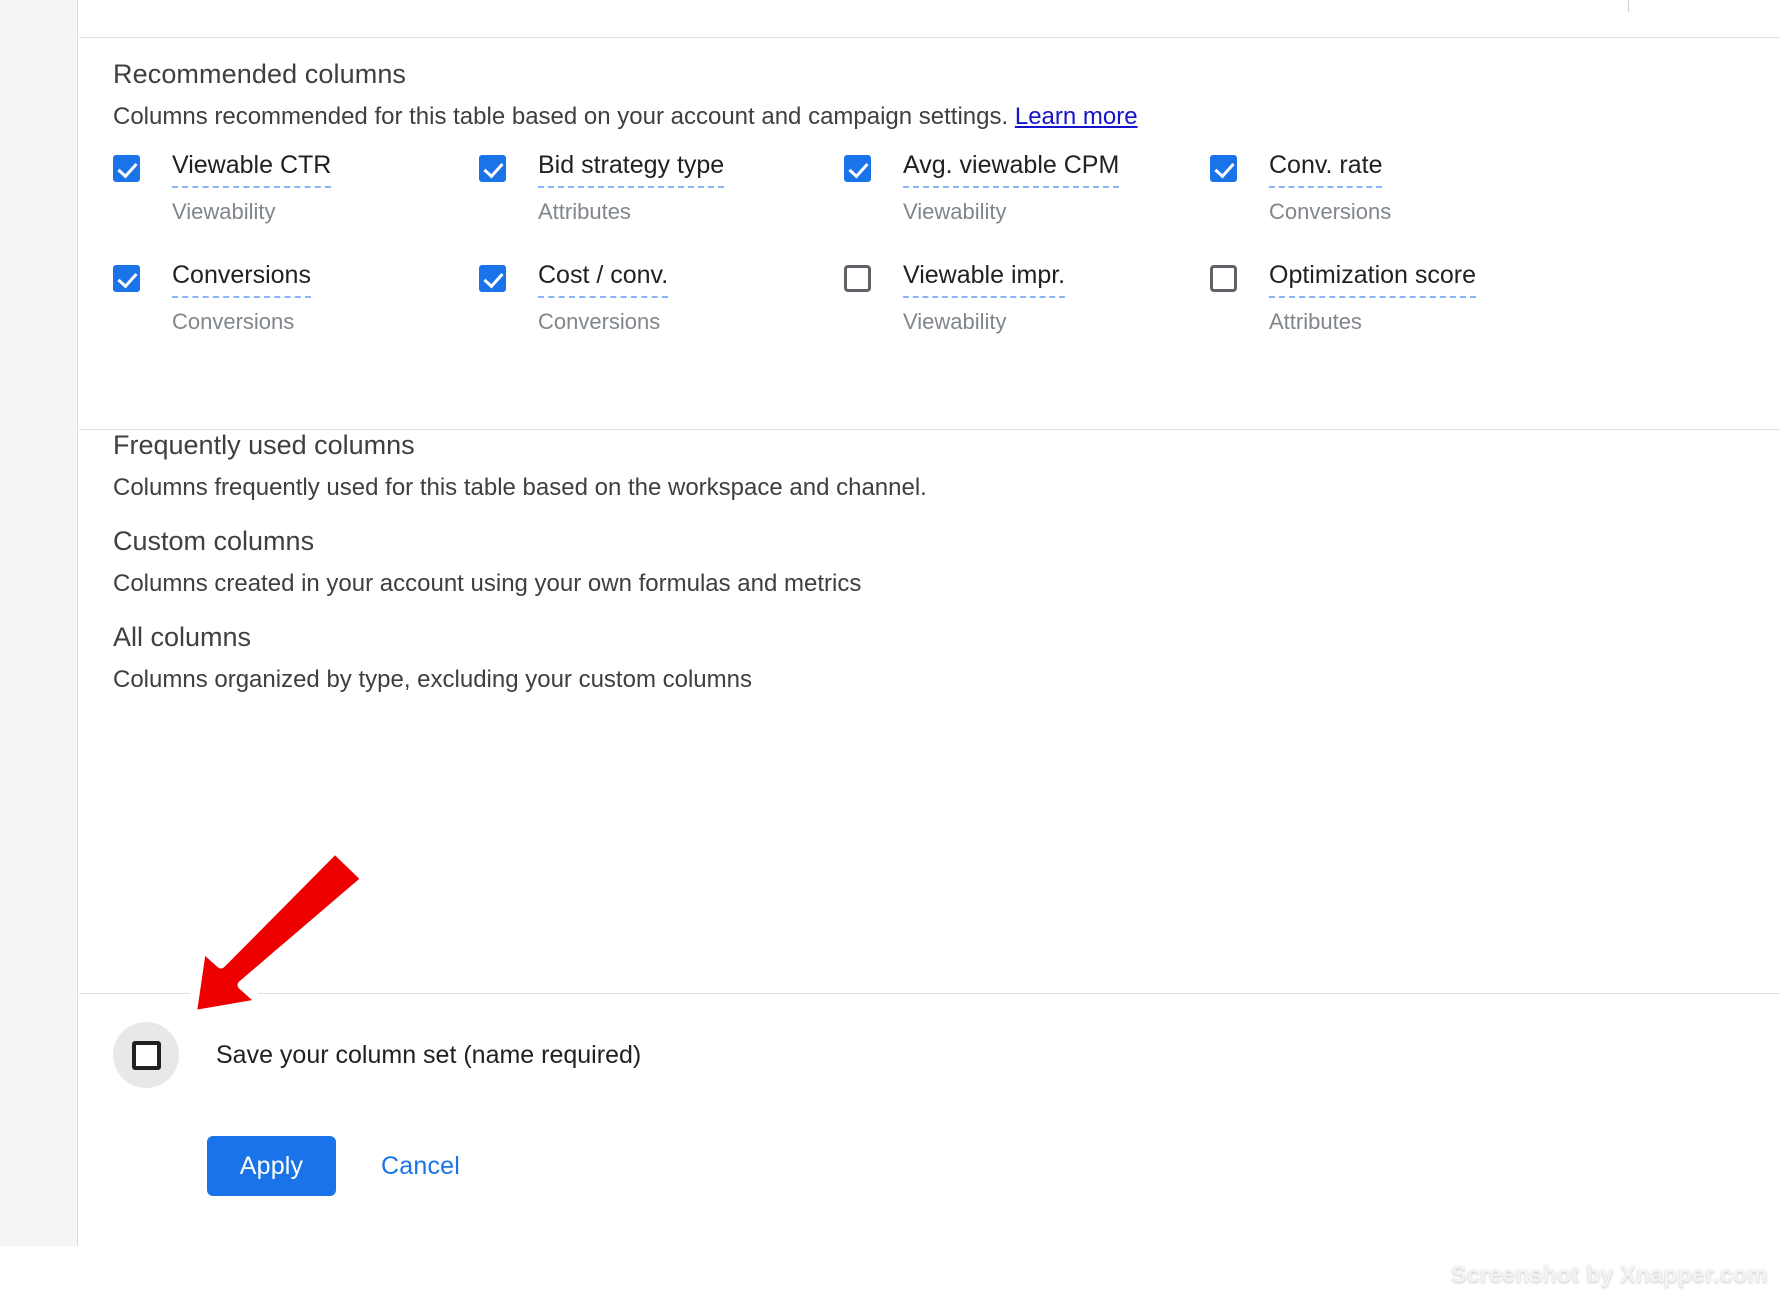 This screenshot has width=1780, height=1298. Describe the element at coordinates (1223, 278) in the screenshot. I see `checkbox-optimization-score` at that location.